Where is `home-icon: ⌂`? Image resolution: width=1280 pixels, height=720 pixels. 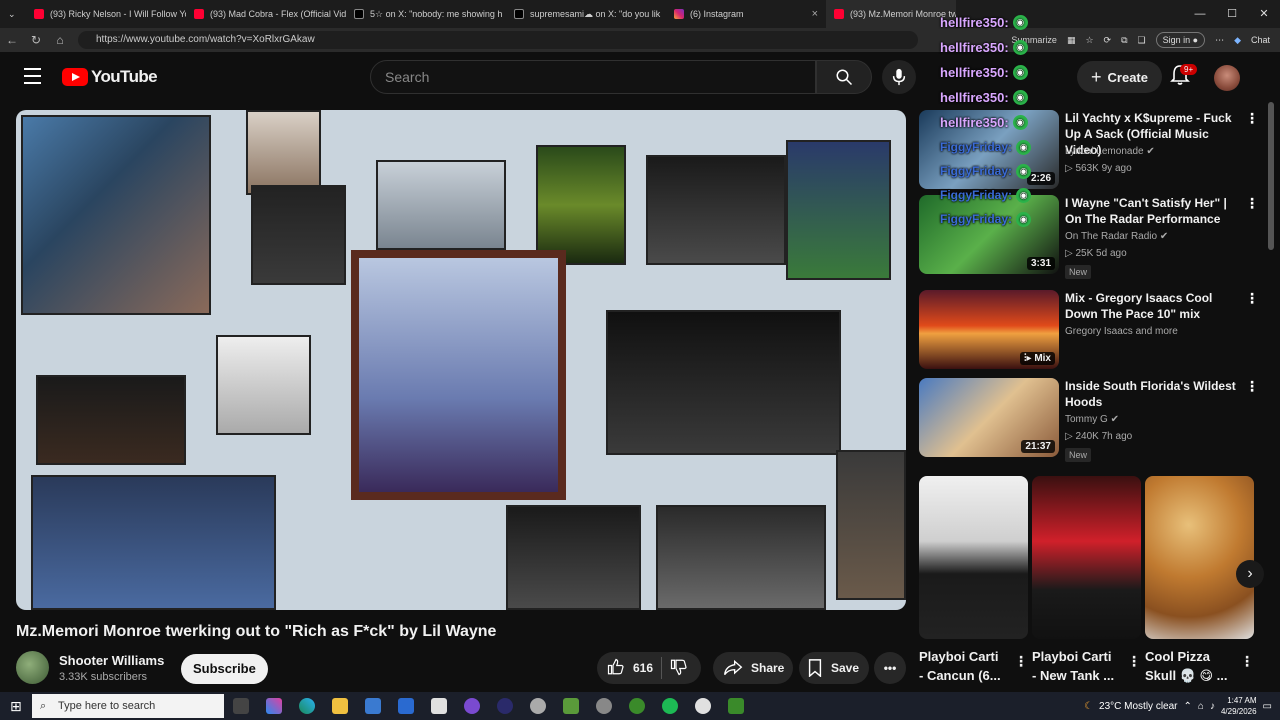 home-icon: ⌂ is located at coordinates (60, 40).